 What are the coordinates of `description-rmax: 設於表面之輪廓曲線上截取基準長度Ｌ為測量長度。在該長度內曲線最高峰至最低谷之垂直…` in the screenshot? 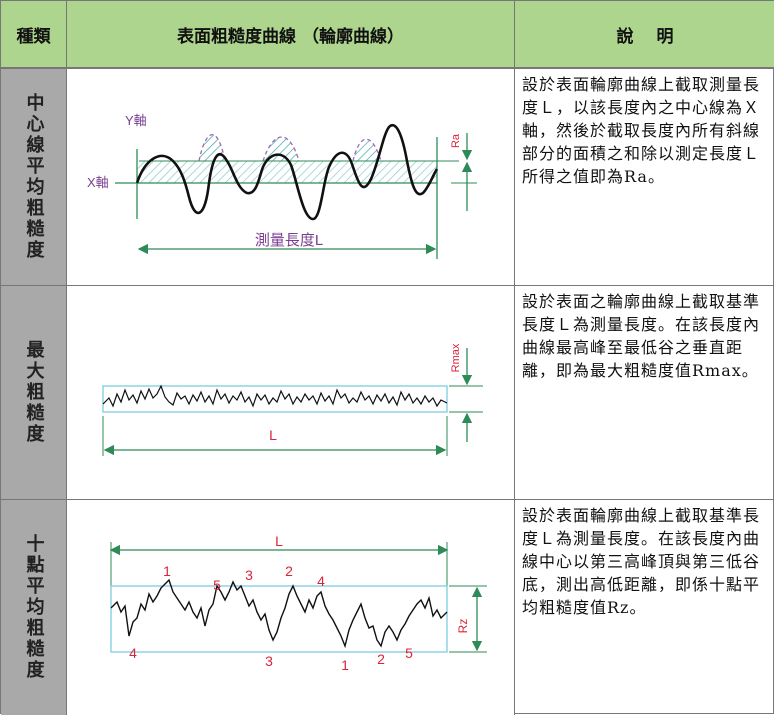 It's located at (641, 336).